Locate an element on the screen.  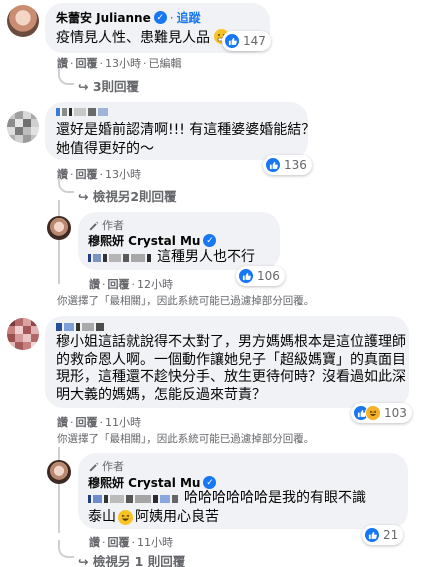
view-replies-link: ↪ 3則回覆 is located at coordinates (108, 85).